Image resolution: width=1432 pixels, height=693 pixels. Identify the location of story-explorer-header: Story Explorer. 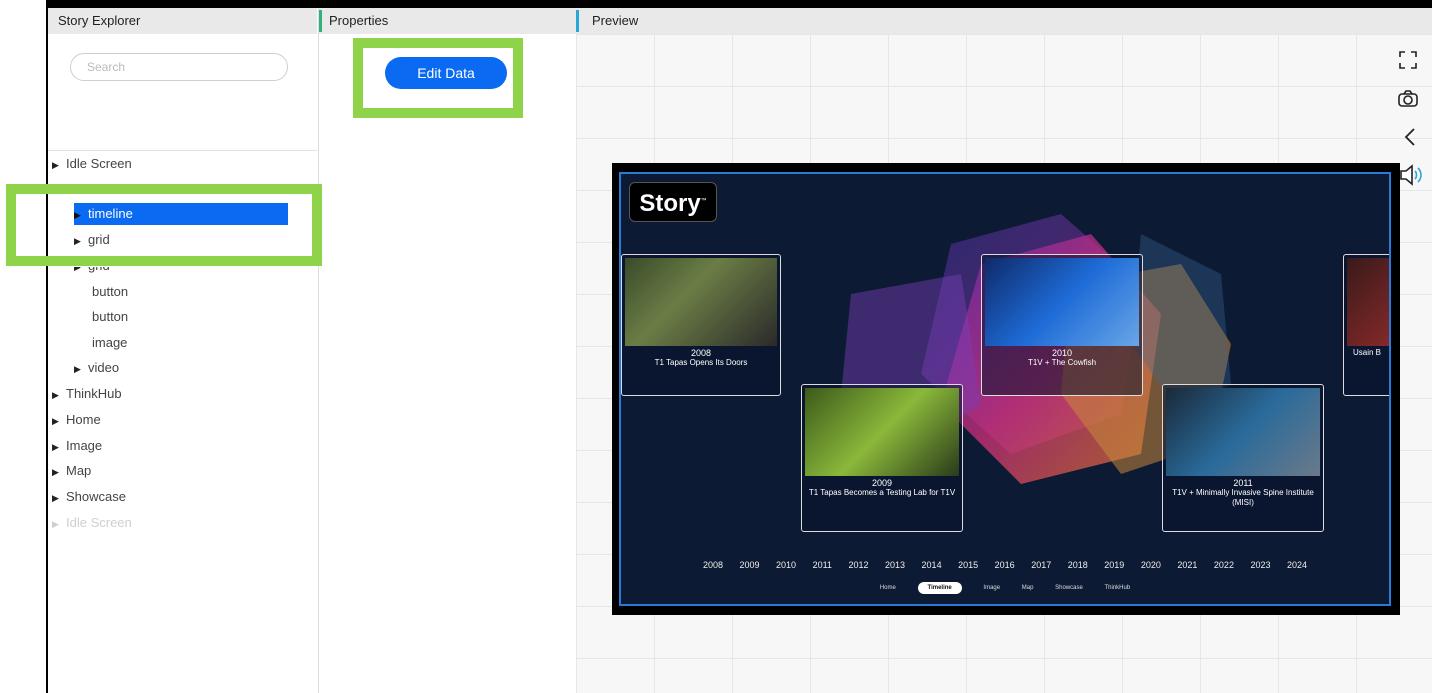
(182, 21).